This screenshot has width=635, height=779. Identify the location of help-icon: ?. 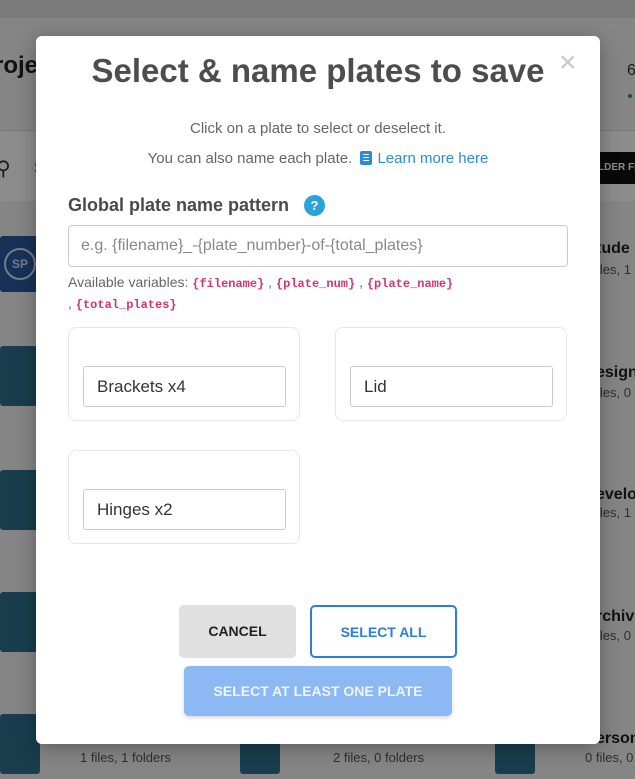
(314, 205).